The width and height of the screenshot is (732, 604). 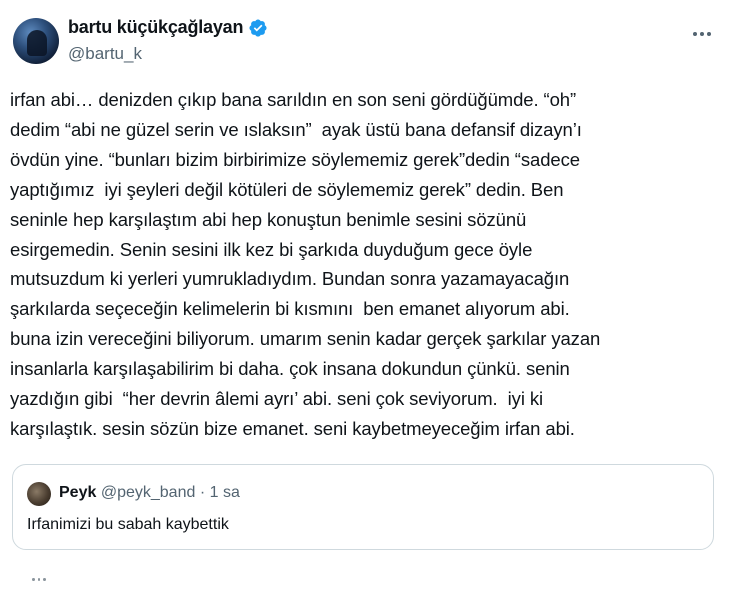 What do you see at coordinates (39, 494) in the screenshot?
I see `quoted-tweet-avatar` at bounding box center [39, 494].